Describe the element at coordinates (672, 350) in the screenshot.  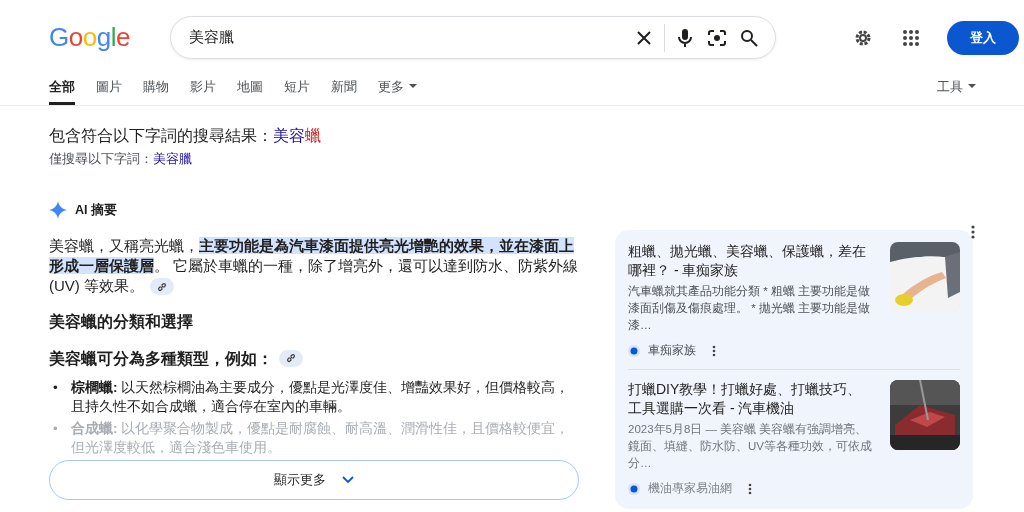
I see `source-site: 車痴家族` at that location.